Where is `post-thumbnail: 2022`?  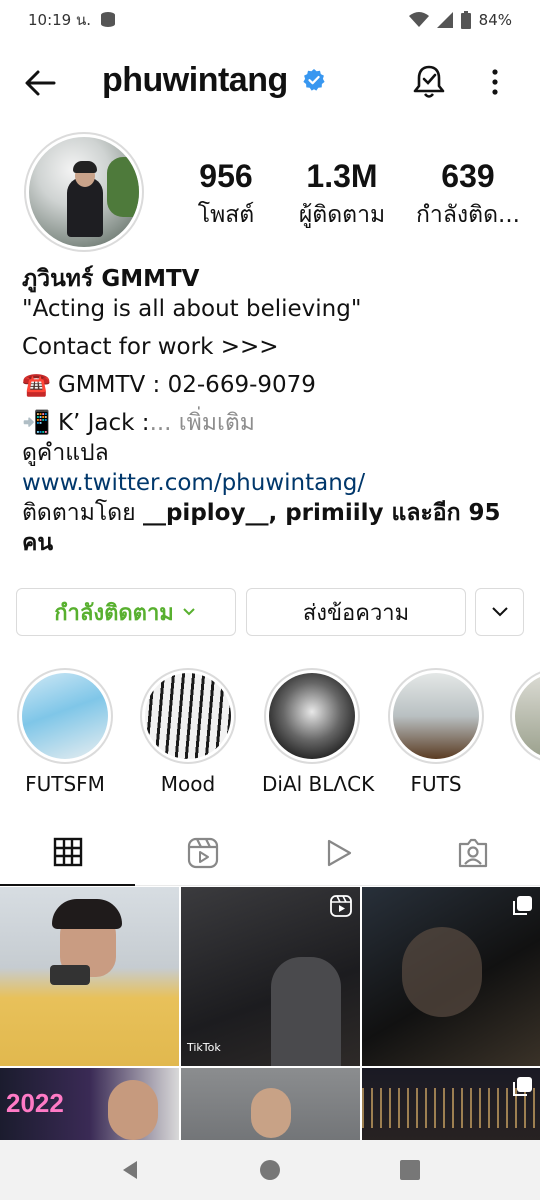
post-thumbnail: 2022 is located at coordinates (89, 1104).